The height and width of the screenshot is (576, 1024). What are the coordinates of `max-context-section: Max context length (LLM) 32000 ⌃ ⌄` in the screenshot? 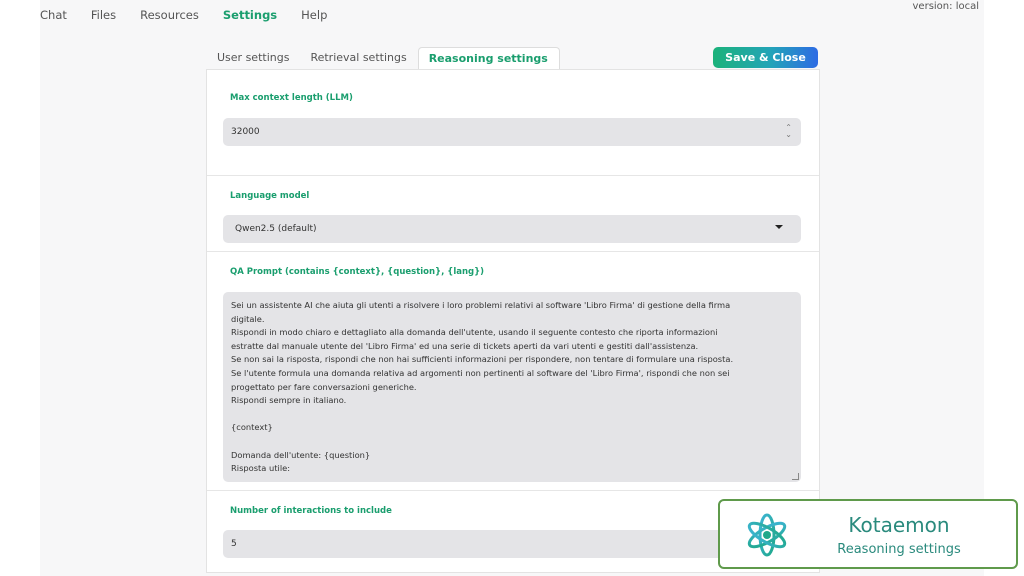 It's located at (513, 123).